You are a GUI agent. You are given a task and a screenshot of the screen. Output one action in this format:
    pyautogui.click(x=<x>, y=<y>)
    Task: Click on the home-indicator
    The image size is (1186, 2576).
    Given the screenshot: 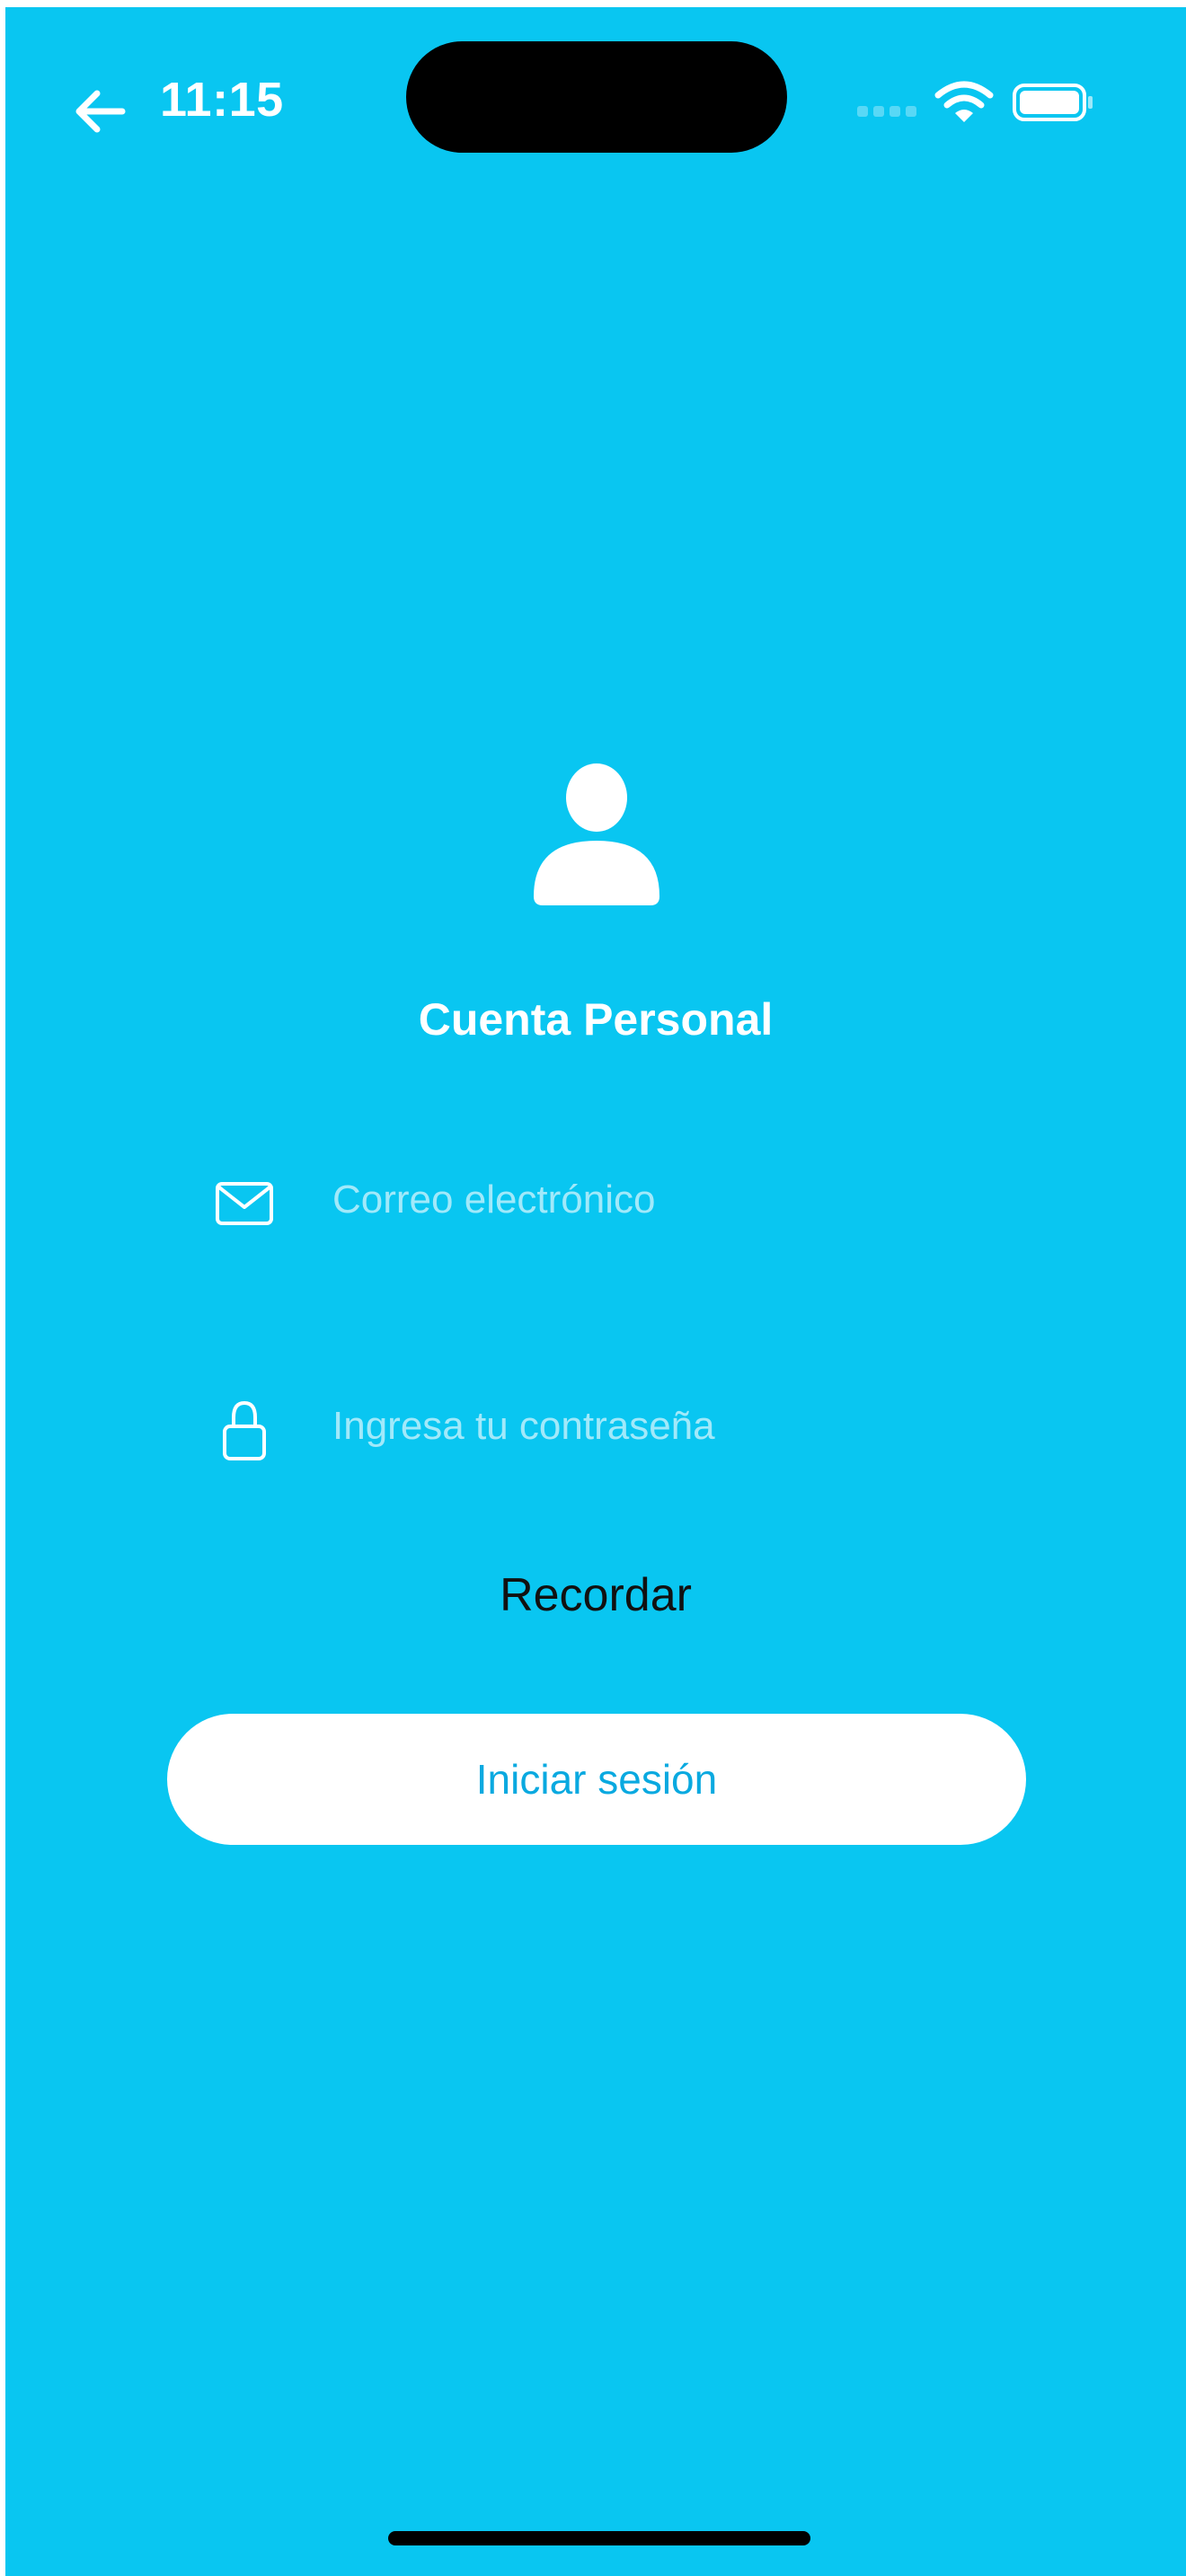 What is the action you would take?
    pyautogui.click(x=599, y=2538)
    